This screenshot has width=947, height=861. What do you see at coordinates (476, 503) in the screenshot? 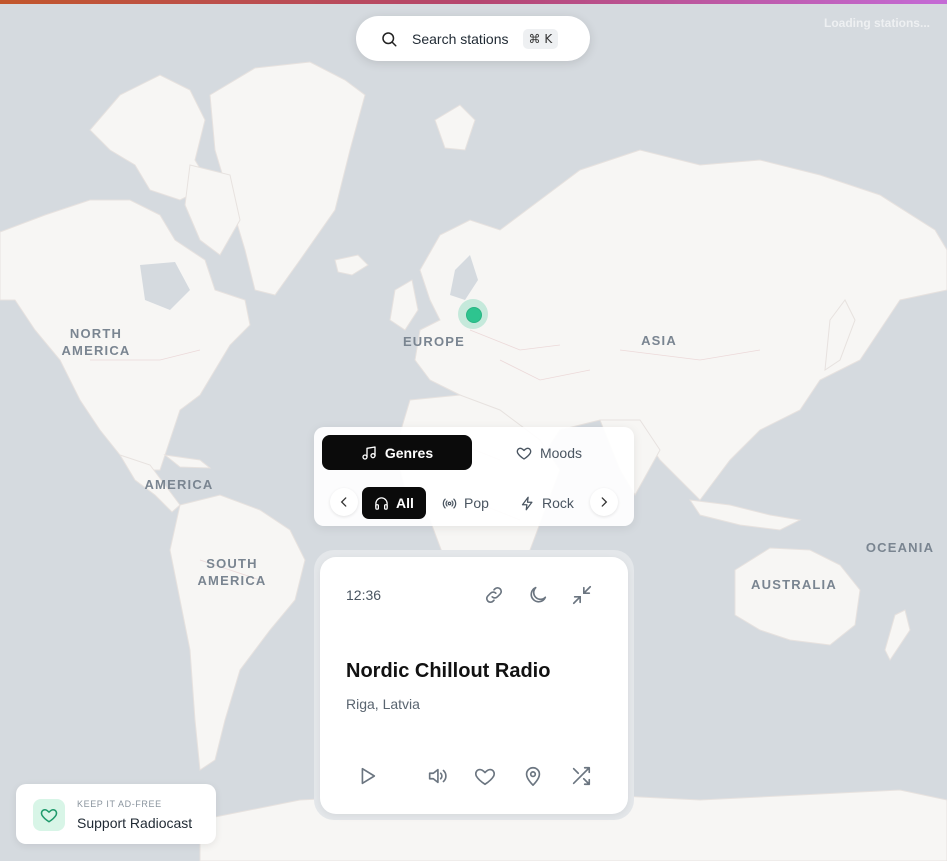
I see `chip-pop-label: Pop` at bounding box center [476, 503].